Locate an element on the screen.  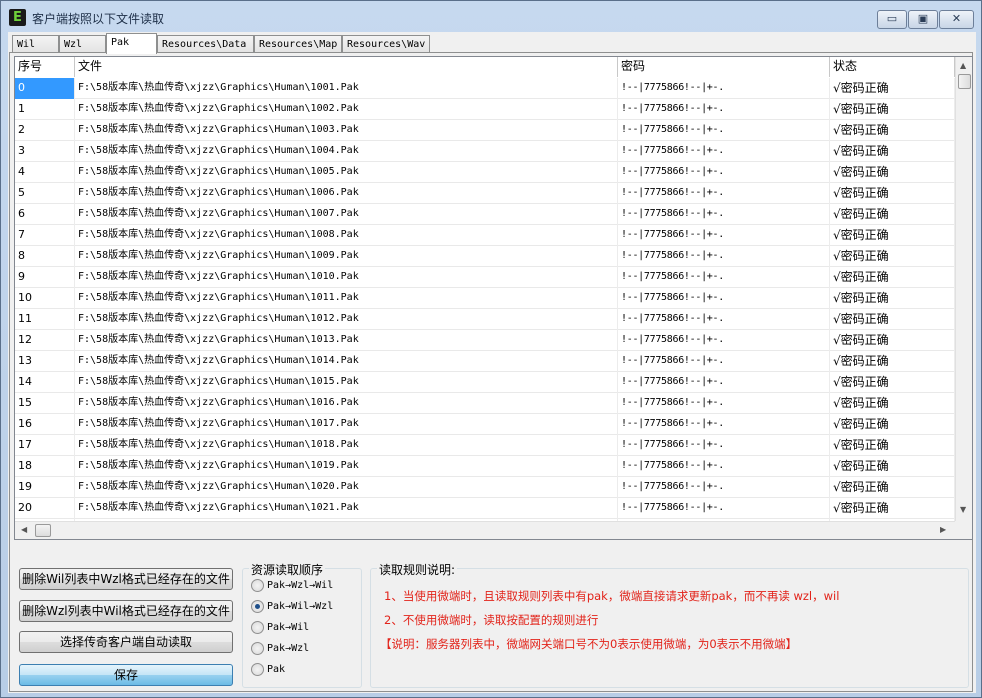
tab-resources-map: Resources\Map is located at coordinates (298, 44).